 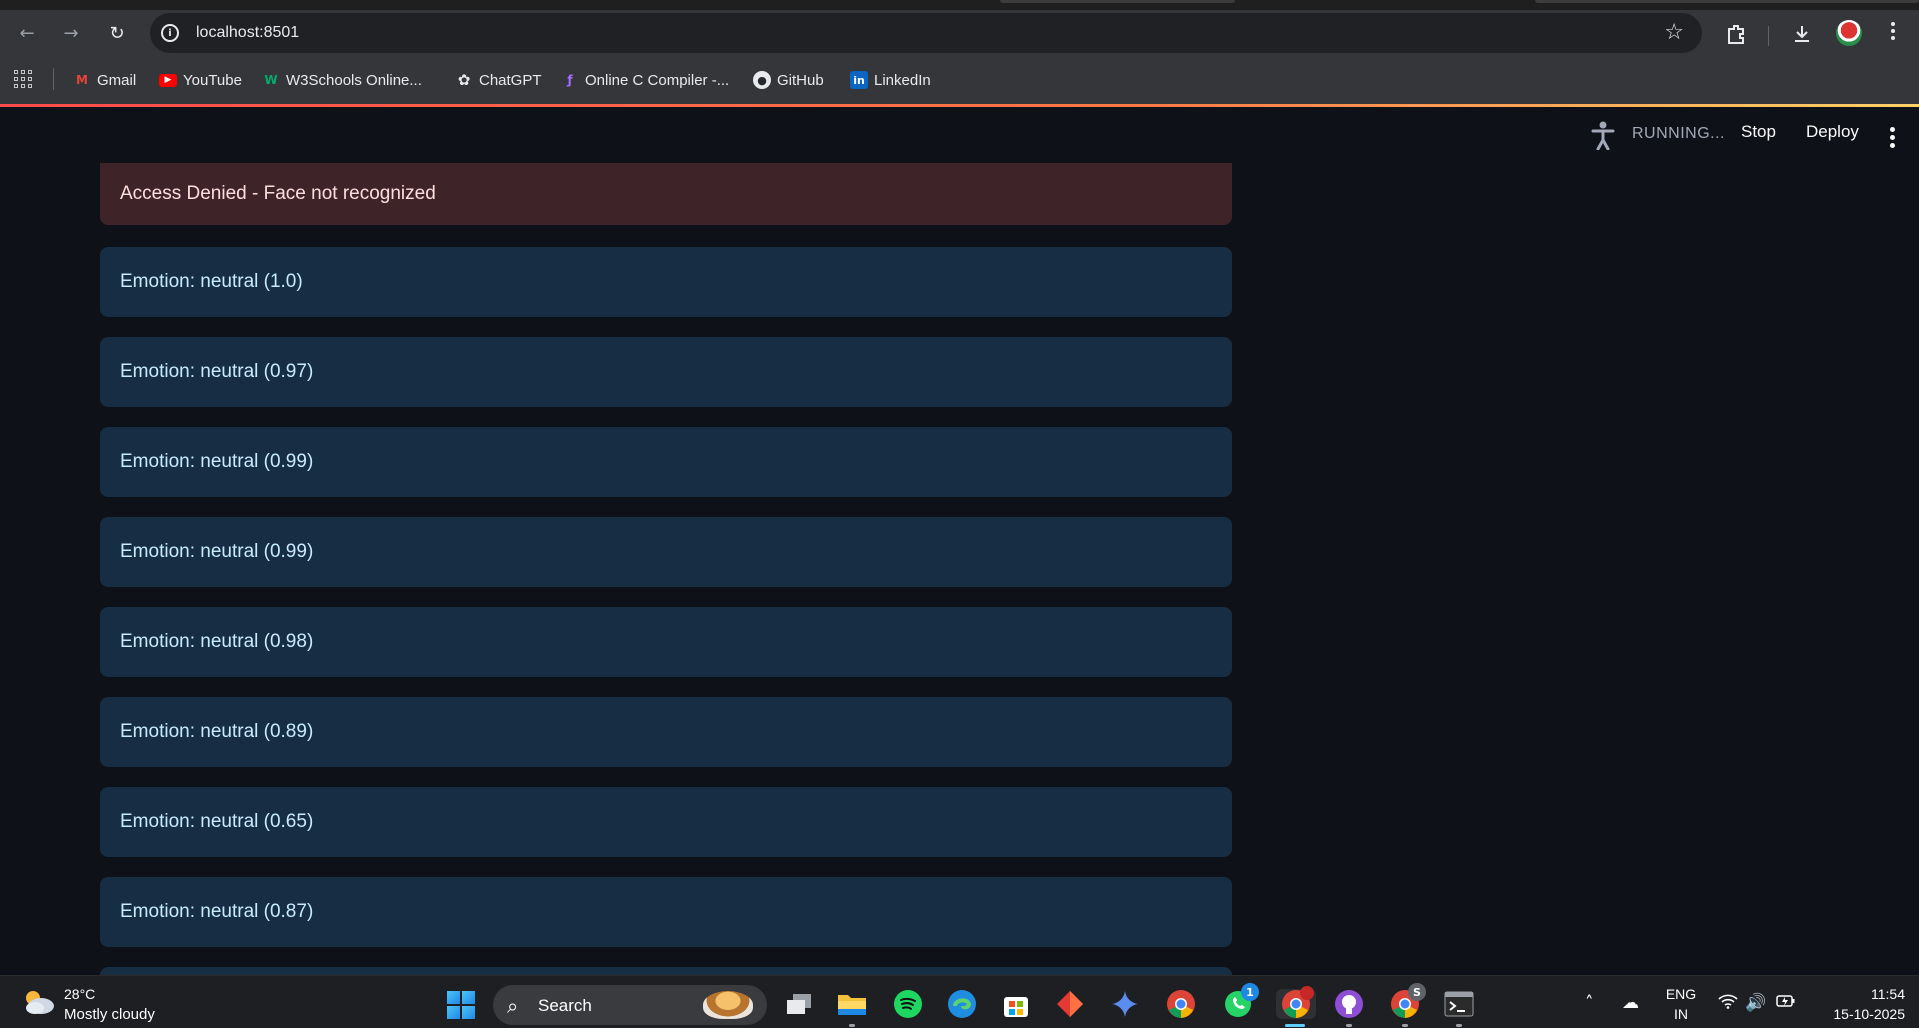 What do you see at coordinates (666, 194) in the screenshot?
I see `error-alert: Access Denied - Face not recognized` at bounding box center [666, 194].